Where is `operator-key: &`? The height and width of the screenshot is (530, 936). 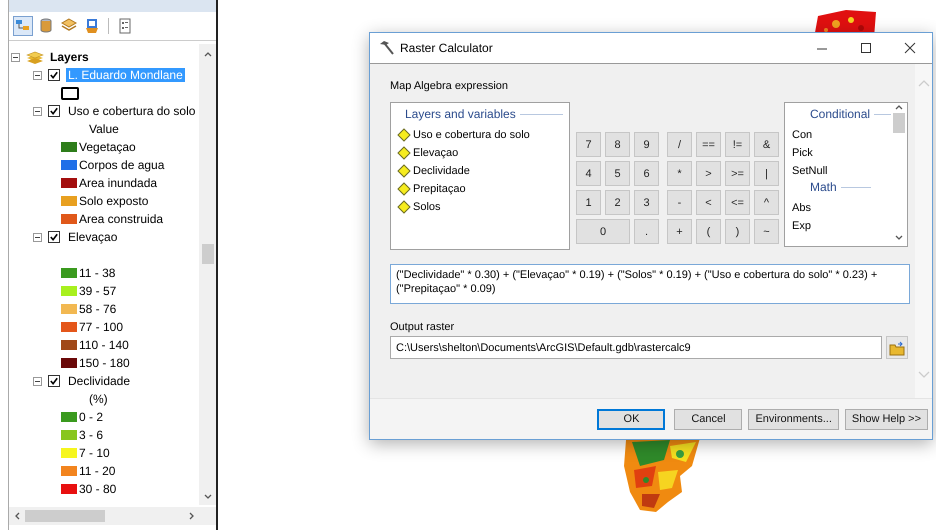
operator-key: & is located at coordinates (766, 144).